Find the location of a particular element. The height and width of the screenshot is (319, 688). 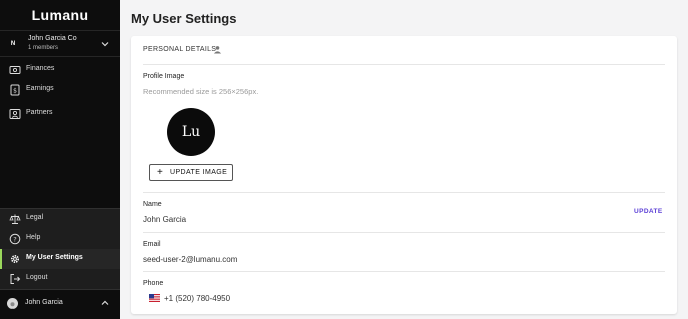

scale-icon is located at coordinates (15, 219).